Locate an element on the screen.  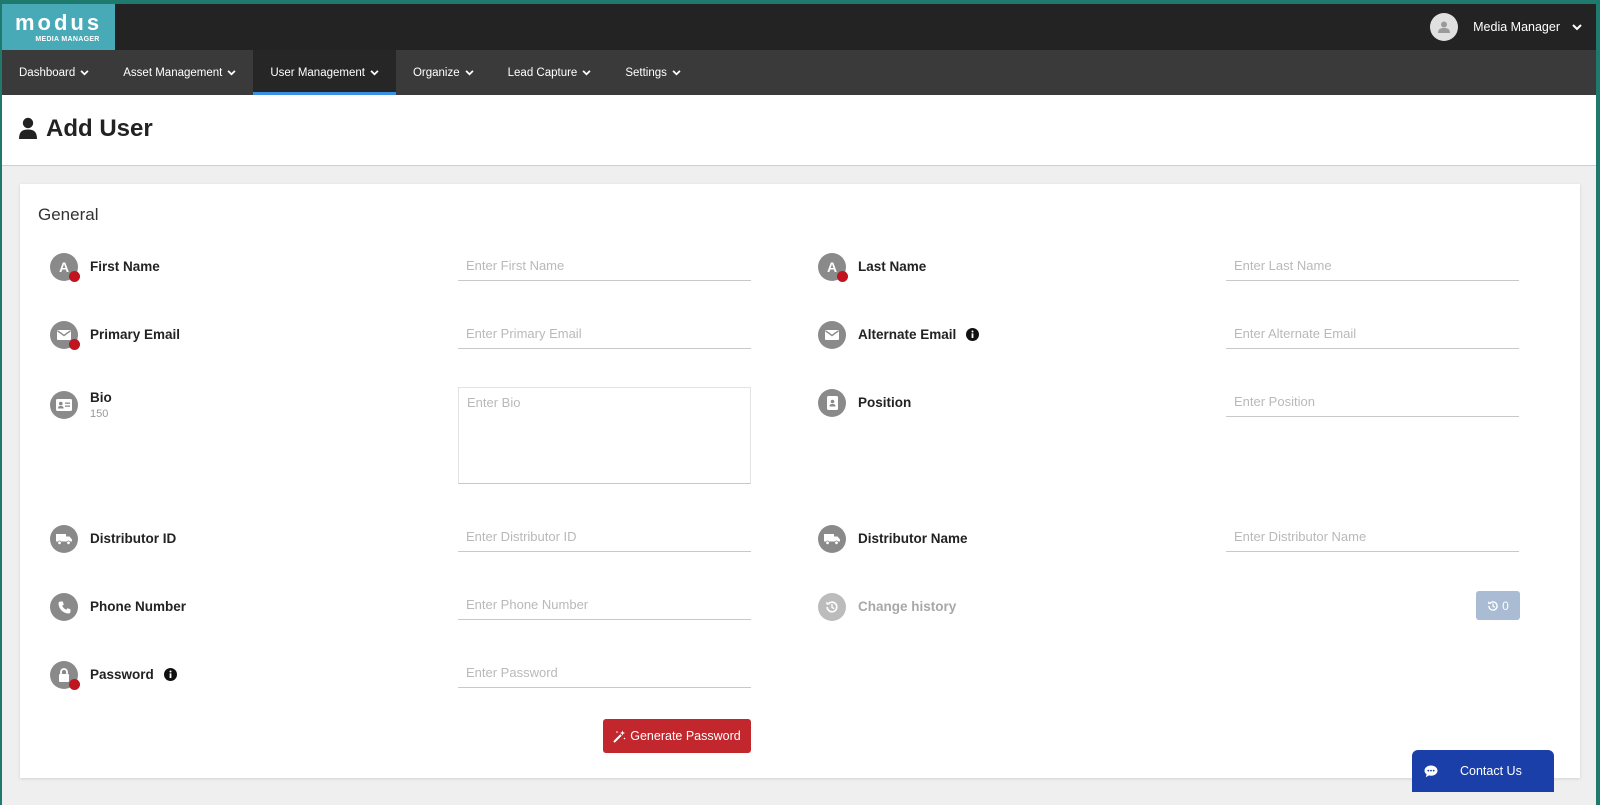
position-input is located at coordinates (1372, 402).